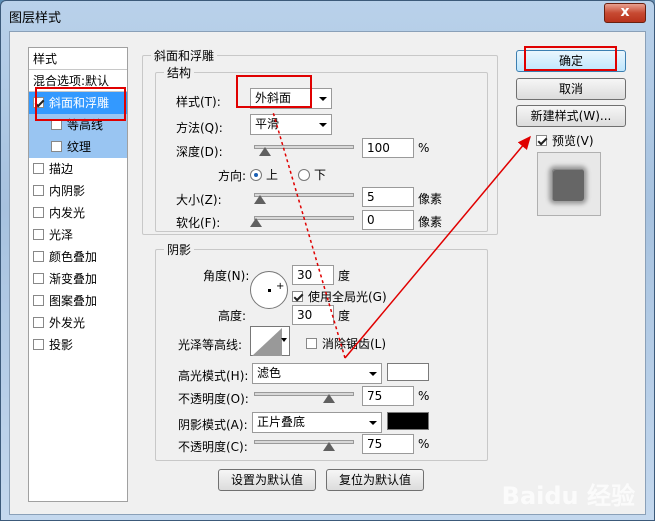 The image size is (655, 521). What do you see at coordinates (80, 104) in the screenshot?
I see `annotation-box-bevel-item` at bounding box center [80, 104].